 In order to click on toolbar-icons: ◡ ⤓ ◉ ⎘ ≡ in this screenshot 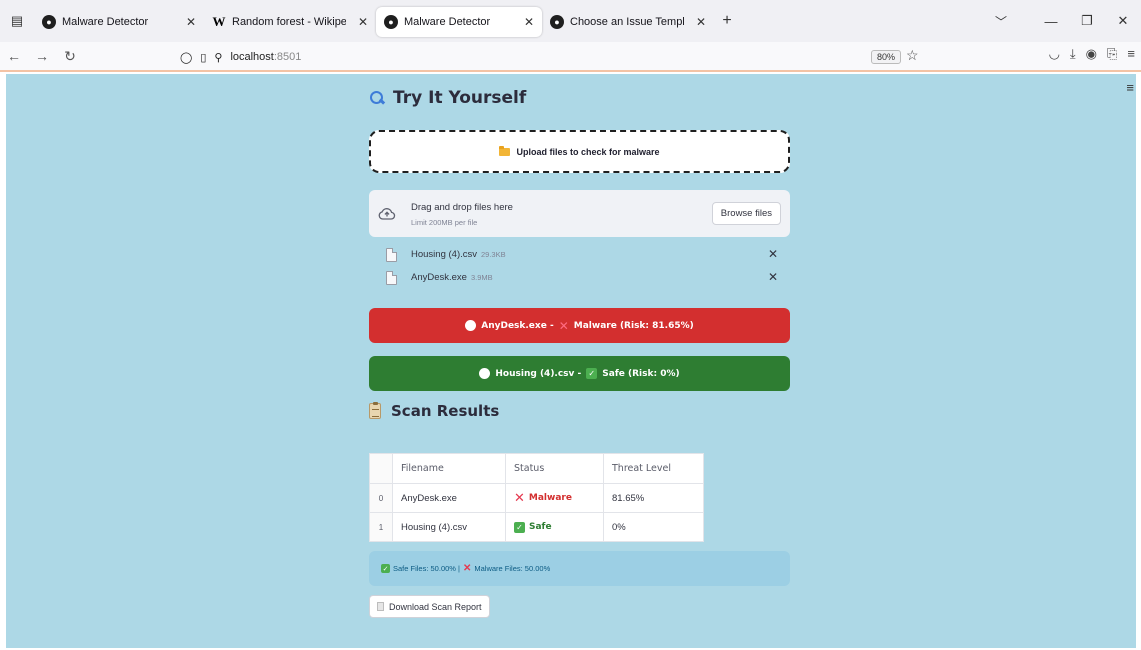, I will do `click(1092, 54)`.